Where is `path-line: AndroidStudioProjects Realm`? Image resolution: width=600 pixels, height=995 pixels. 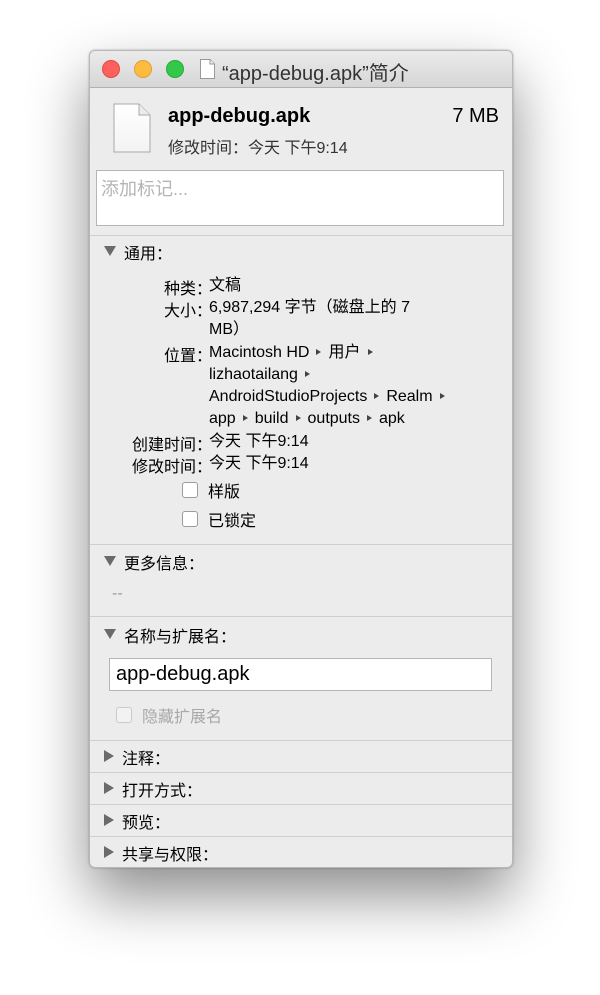
path-line: AndroidStudioProjects Realm is located at coordinates (330, 397).